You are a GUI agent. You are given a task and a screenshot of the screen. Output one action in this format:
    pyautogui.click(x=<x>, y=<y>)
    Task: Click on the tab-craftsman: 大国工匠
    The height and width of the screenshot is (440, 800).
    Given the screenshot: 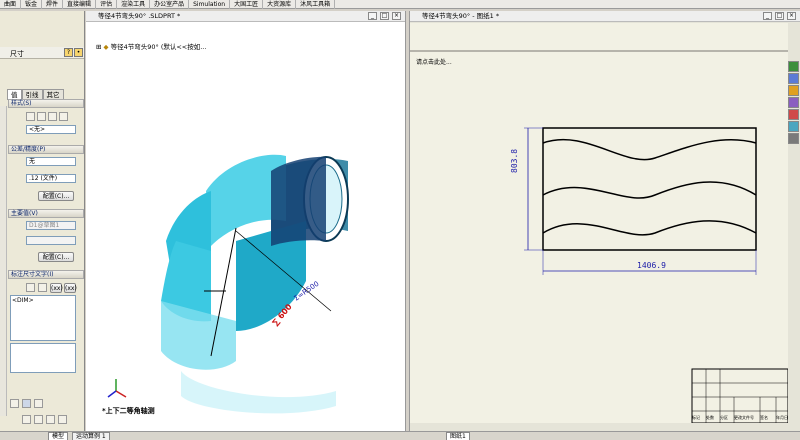 What is the action you would take?
    pyautogui.click(x=247, y=4)
    